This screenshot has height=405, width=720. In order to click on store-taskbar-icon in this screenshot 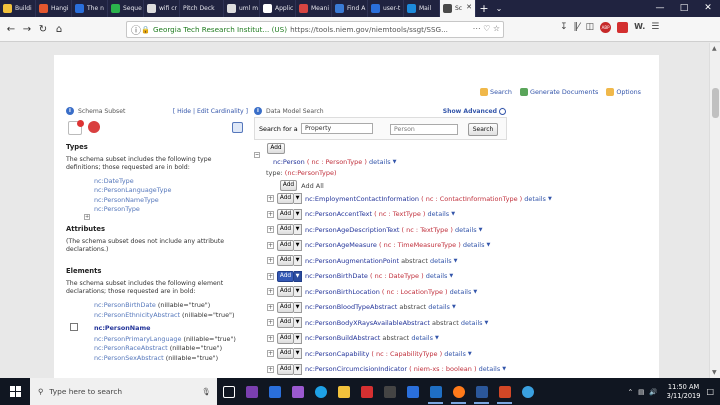, I will do `click(412, 391)`.